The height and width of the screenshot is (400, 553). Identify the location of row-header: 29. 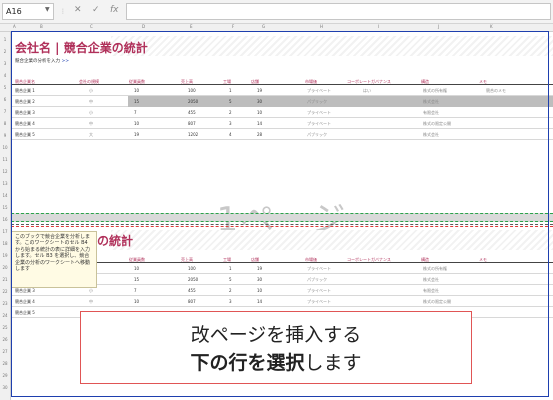
(5, 375).